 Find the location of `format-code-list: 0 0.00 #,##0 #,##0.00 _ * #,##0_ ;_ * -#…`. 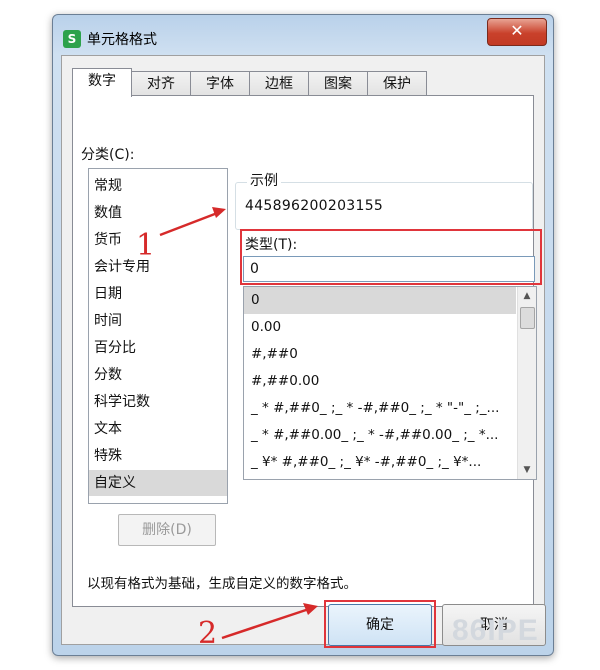

format-code-list: 0 0.00 #,##0 #,##0.00 _ * #,##0_ ;_ * -#… is located at coordinates (390, 383).